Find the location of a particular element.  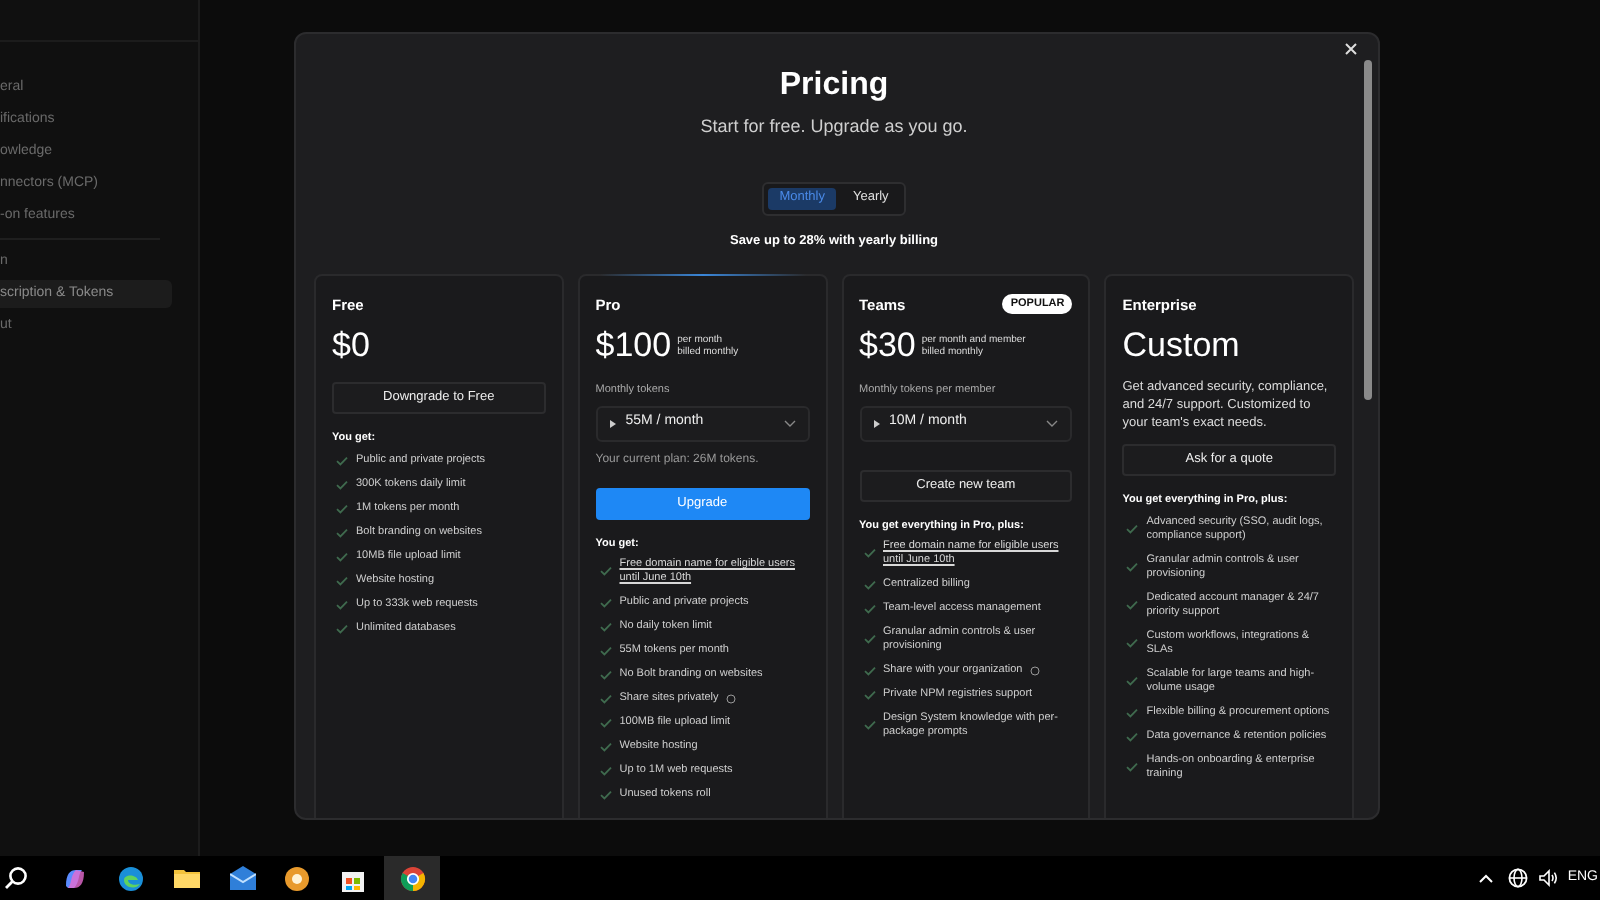

search-icon is located at coordinates (16, 878).